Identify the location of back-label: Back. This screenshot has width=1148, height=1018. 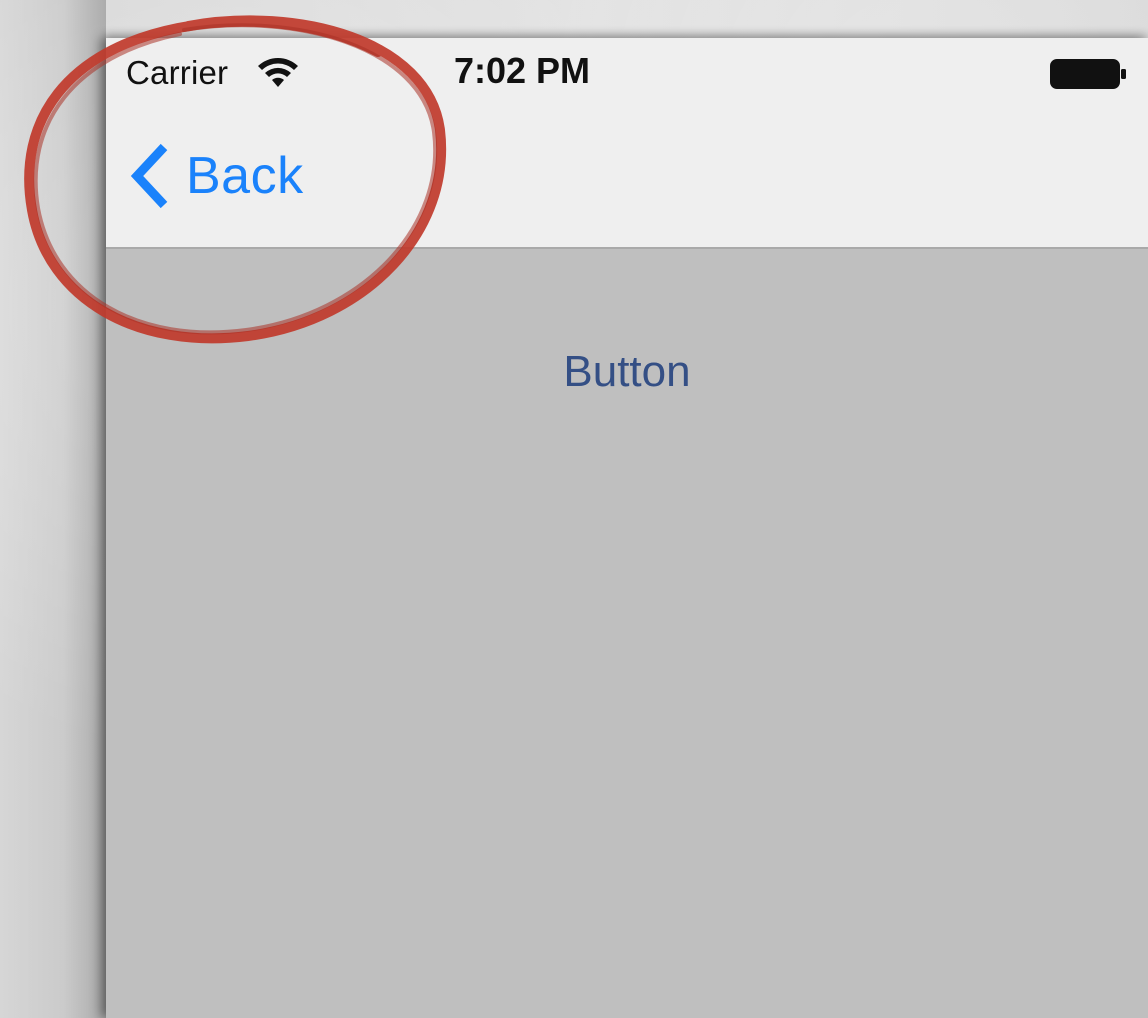
(245, 176).